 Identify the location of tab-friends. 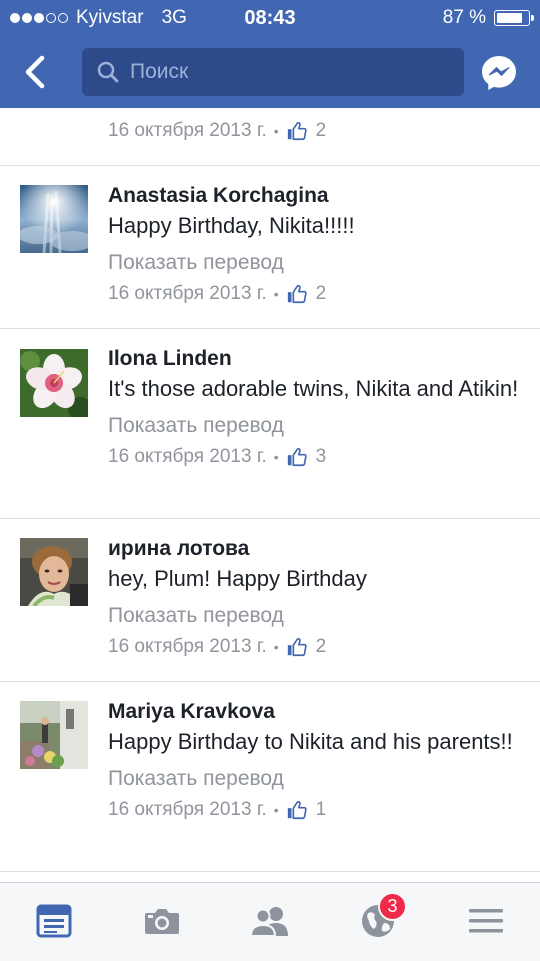
(270, 921).